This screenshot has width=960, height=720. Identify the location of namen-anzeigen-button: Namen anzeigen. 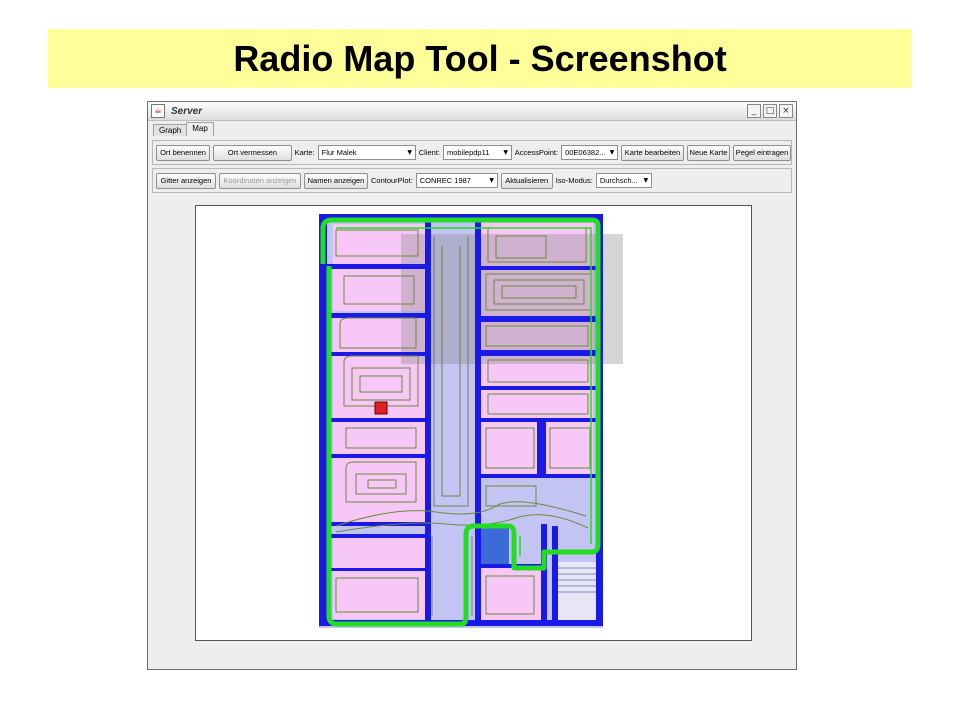
(336, 180).